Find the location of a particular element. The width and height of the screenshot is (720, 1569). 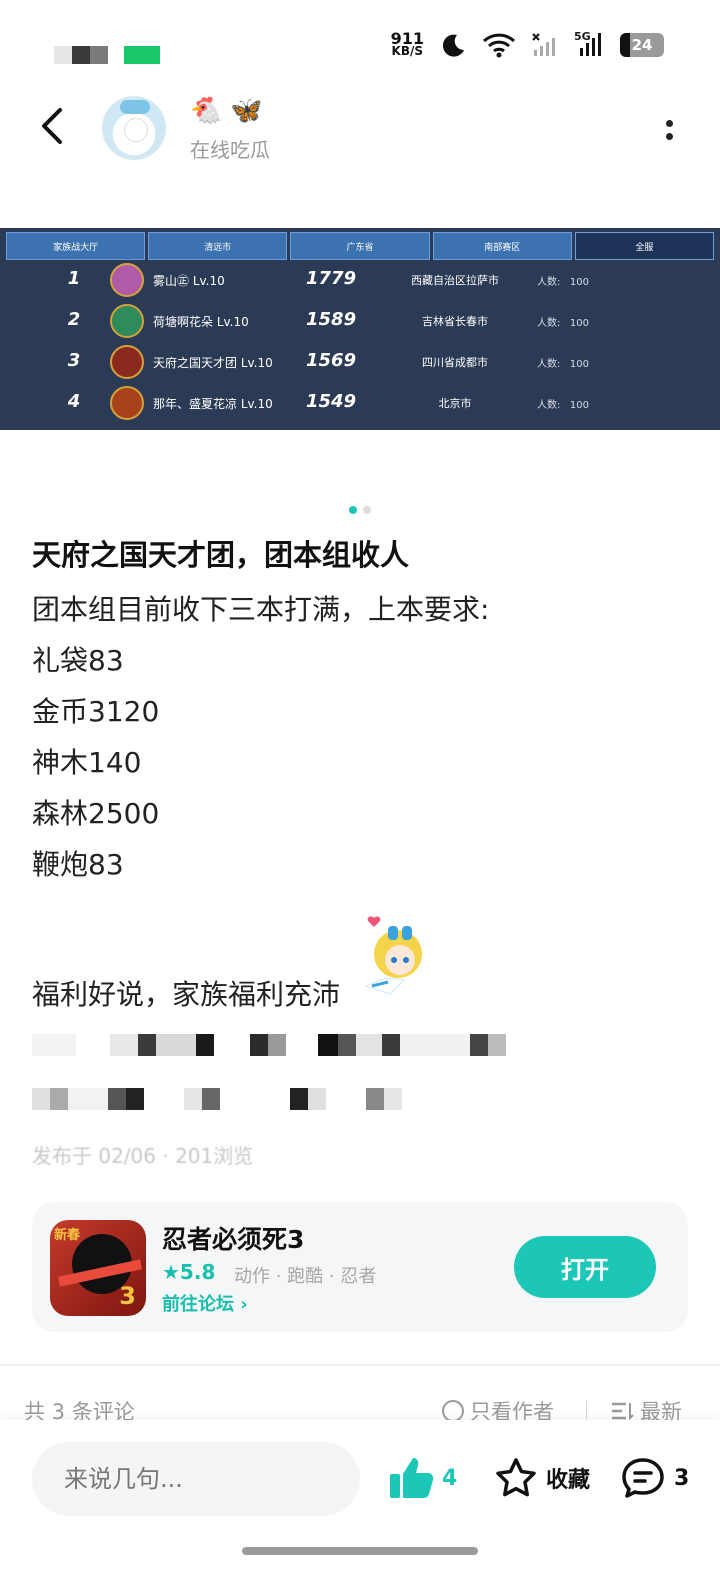

family-location: 西藏自治区拉萨市 is located at coordinates (455, 280).